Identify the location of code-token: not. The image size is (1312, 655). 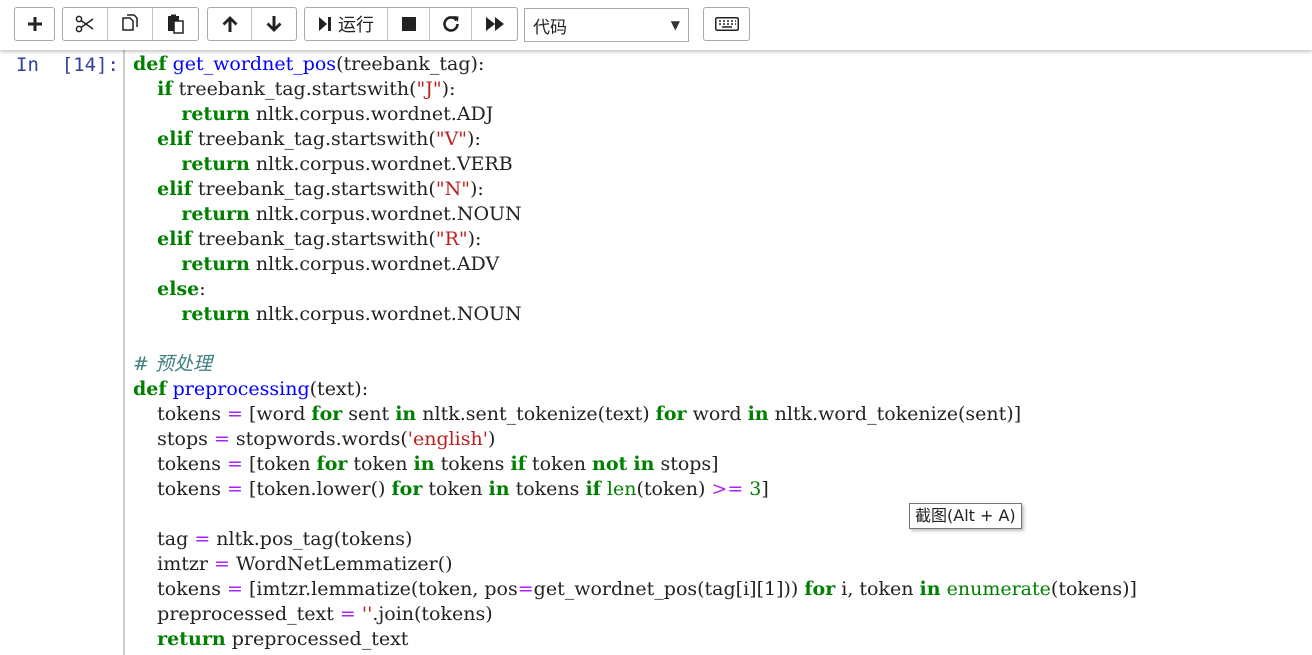
(610, 464).